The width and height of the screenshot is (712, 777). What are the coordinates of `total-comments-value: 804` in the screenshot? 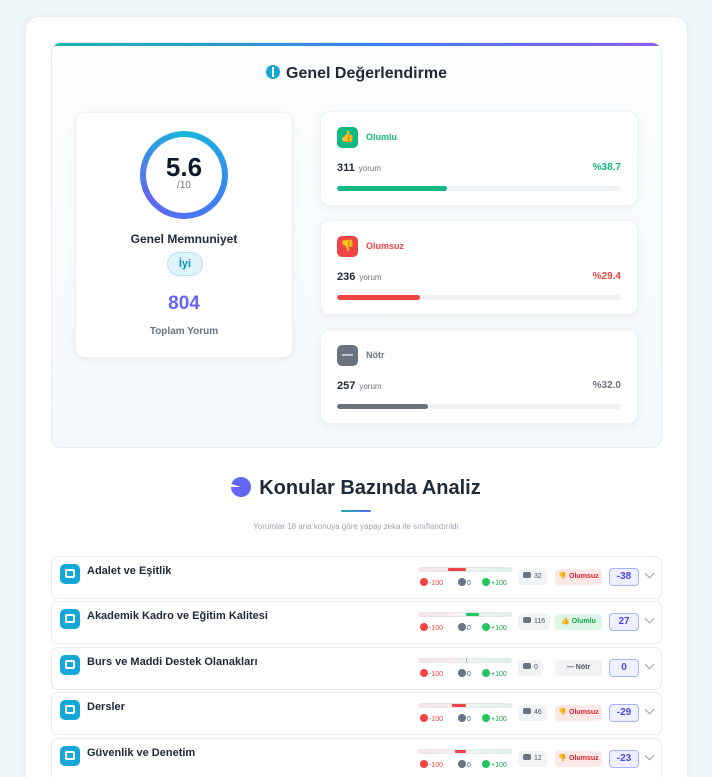 It's located at (184, 303).